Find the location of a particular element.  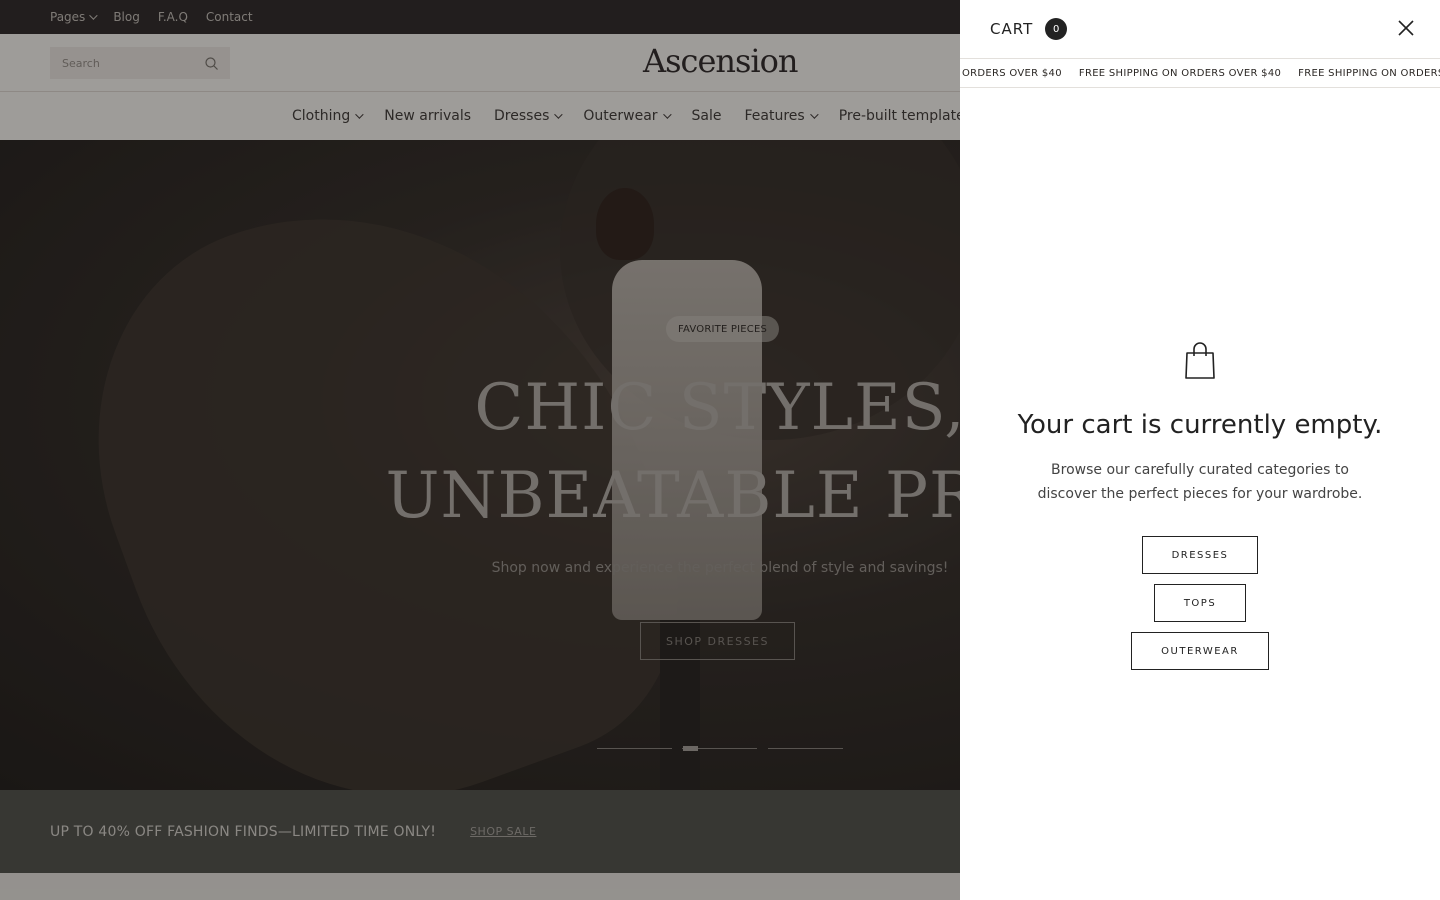

close-icon is located at coordinates (1406, 28).